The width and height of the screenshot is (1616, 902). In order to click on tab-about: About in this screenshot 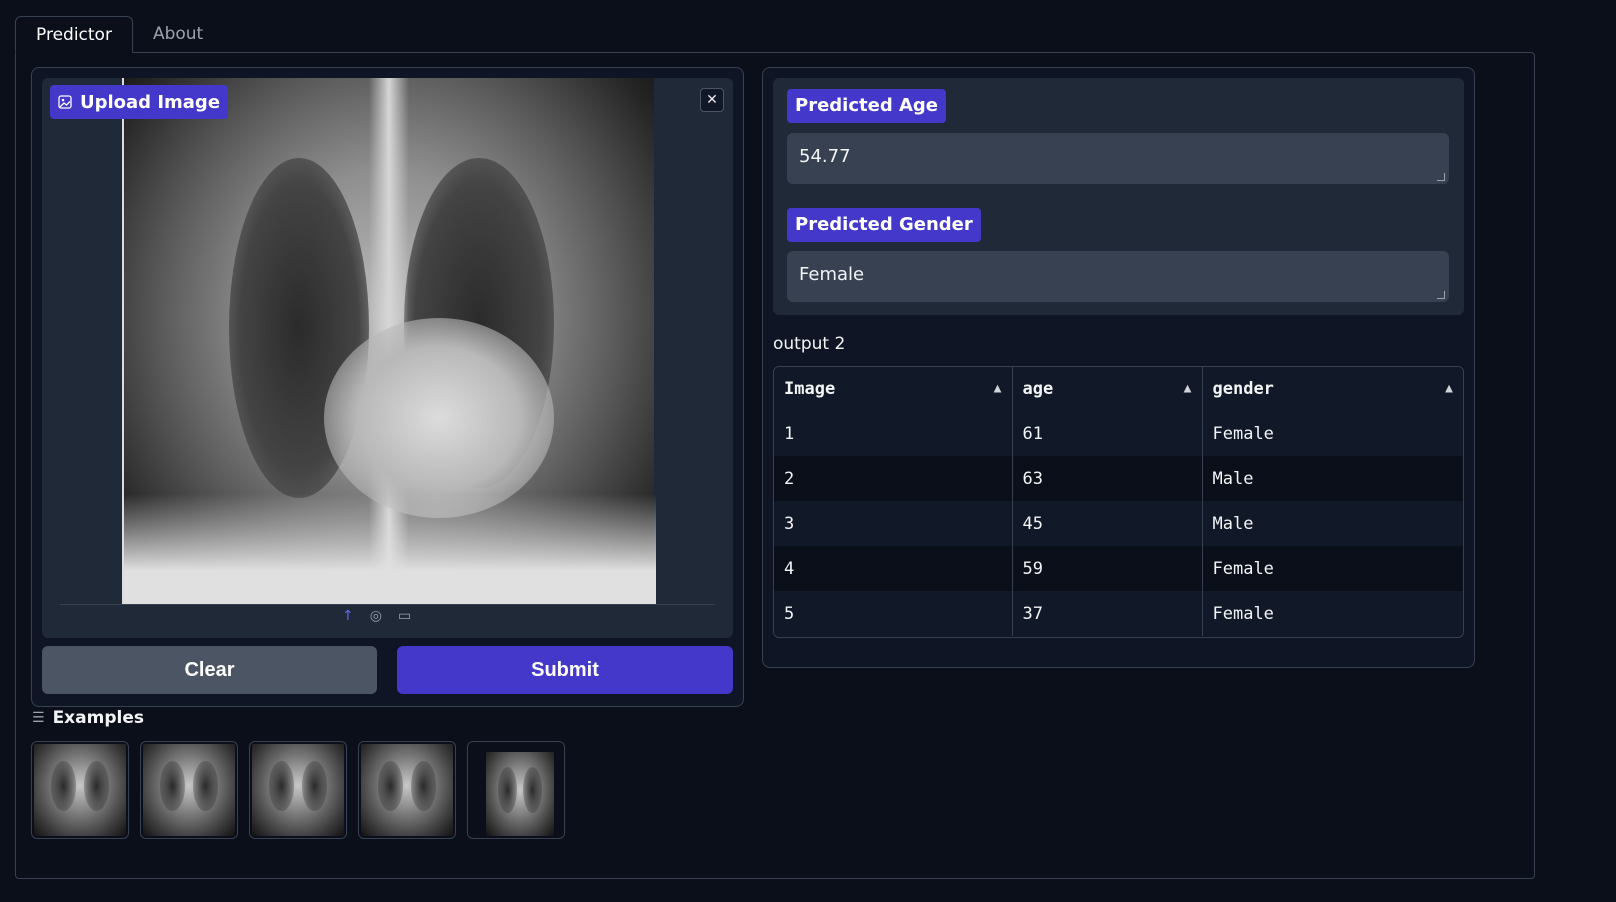, I will do `click(178, 34)`.